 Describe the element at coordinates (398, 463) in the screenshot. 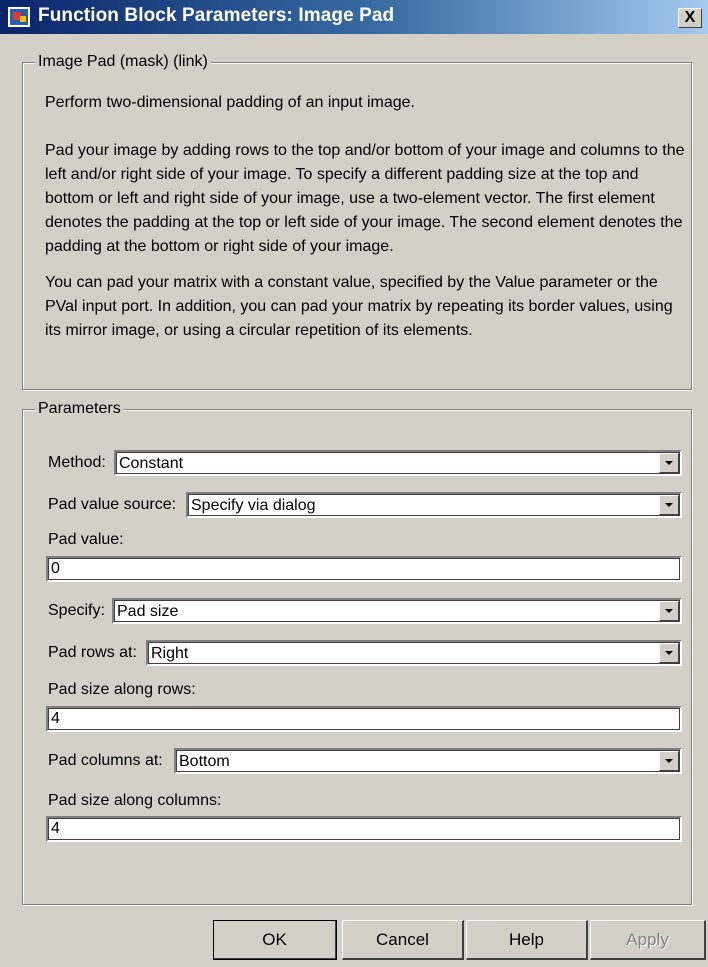

I see `method-dropdown: Constant` at that location.